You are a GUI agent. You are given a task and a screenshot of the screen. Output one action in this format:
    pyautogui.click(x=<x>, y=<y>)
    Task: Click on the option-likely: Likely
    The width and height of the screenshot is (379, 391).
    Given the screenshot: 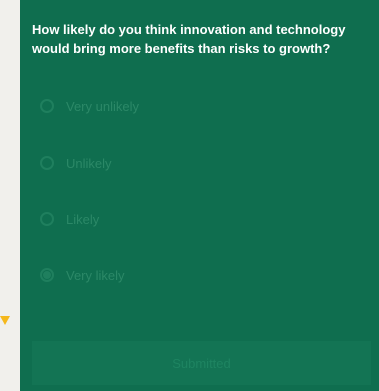 What is the action you would take?
    pyautogui.click(x=69, y=219)
    